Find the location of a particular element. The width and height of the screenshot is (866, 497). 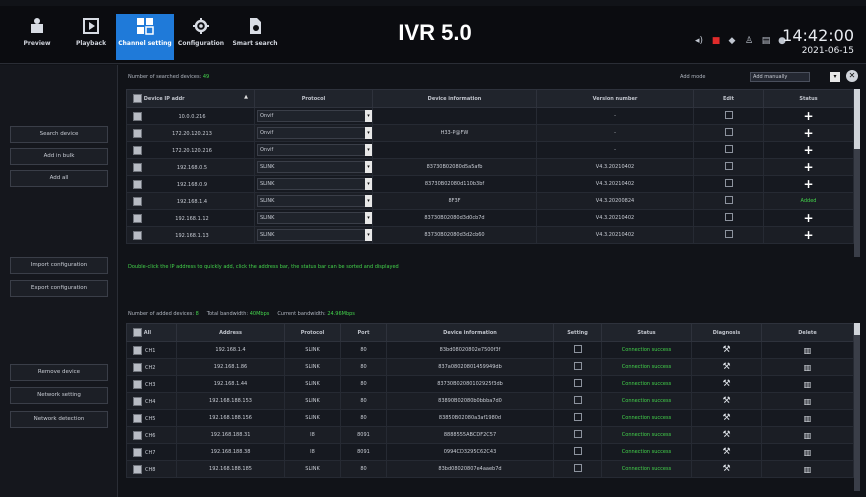

table-row: 172.20.120.213 Onvif ▾ H33-P@FW - + is located at coordinates (490, 133).